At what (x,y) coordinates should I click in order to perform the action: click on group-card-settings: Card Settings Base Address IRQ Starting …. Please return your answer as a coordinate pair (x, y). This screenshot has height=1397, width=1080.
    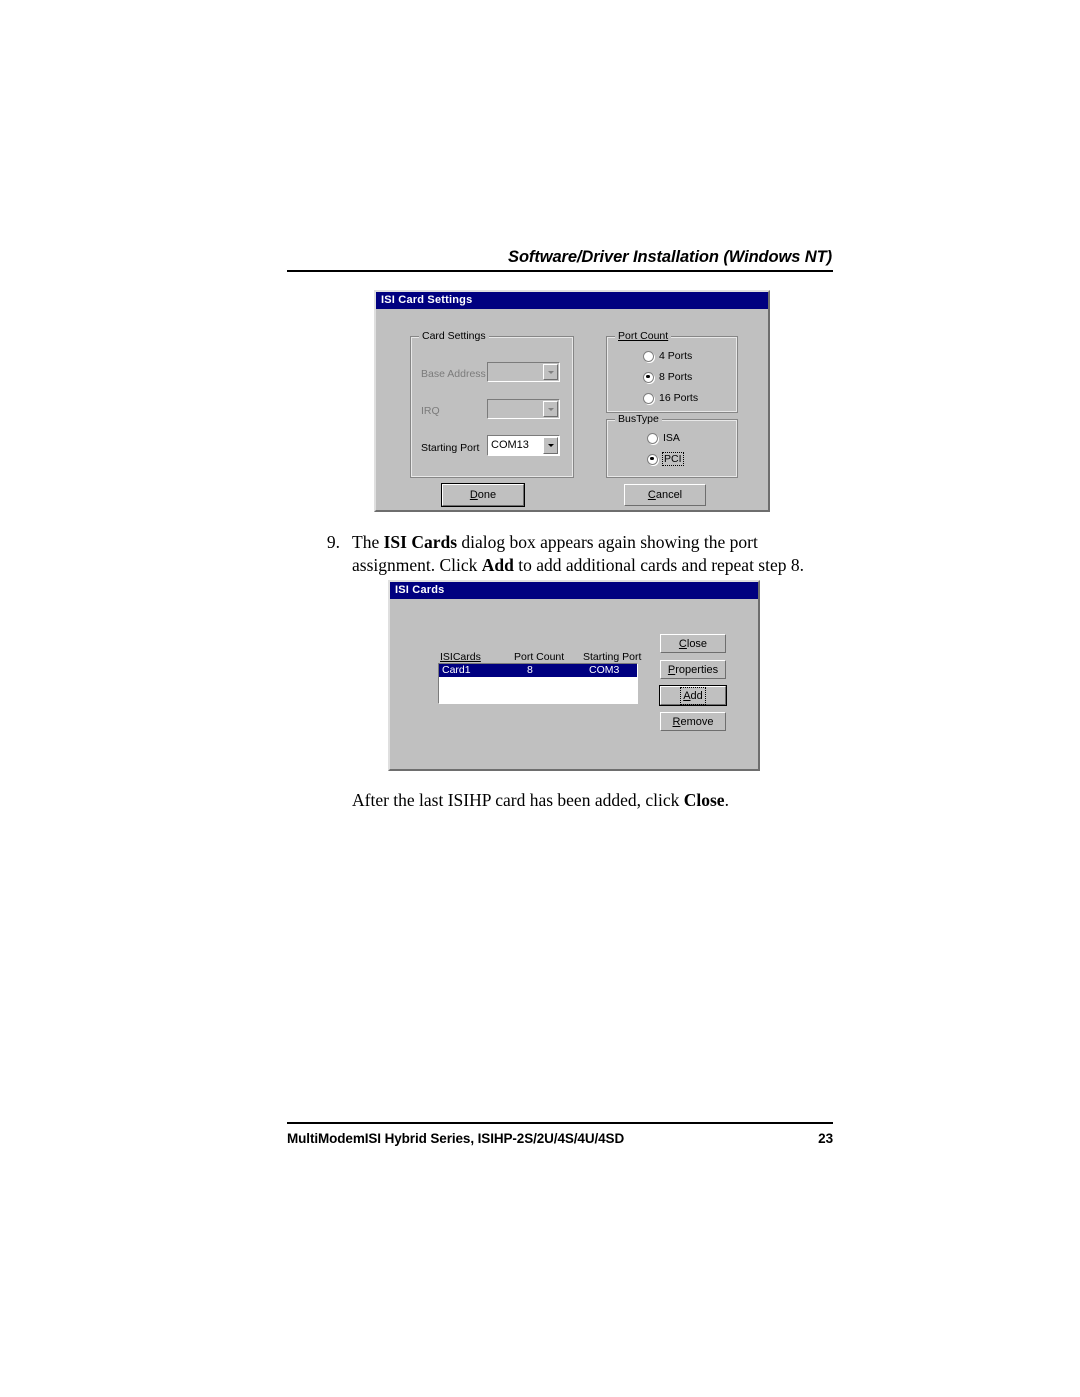
    Looking at the image, I should click on (492, 404).